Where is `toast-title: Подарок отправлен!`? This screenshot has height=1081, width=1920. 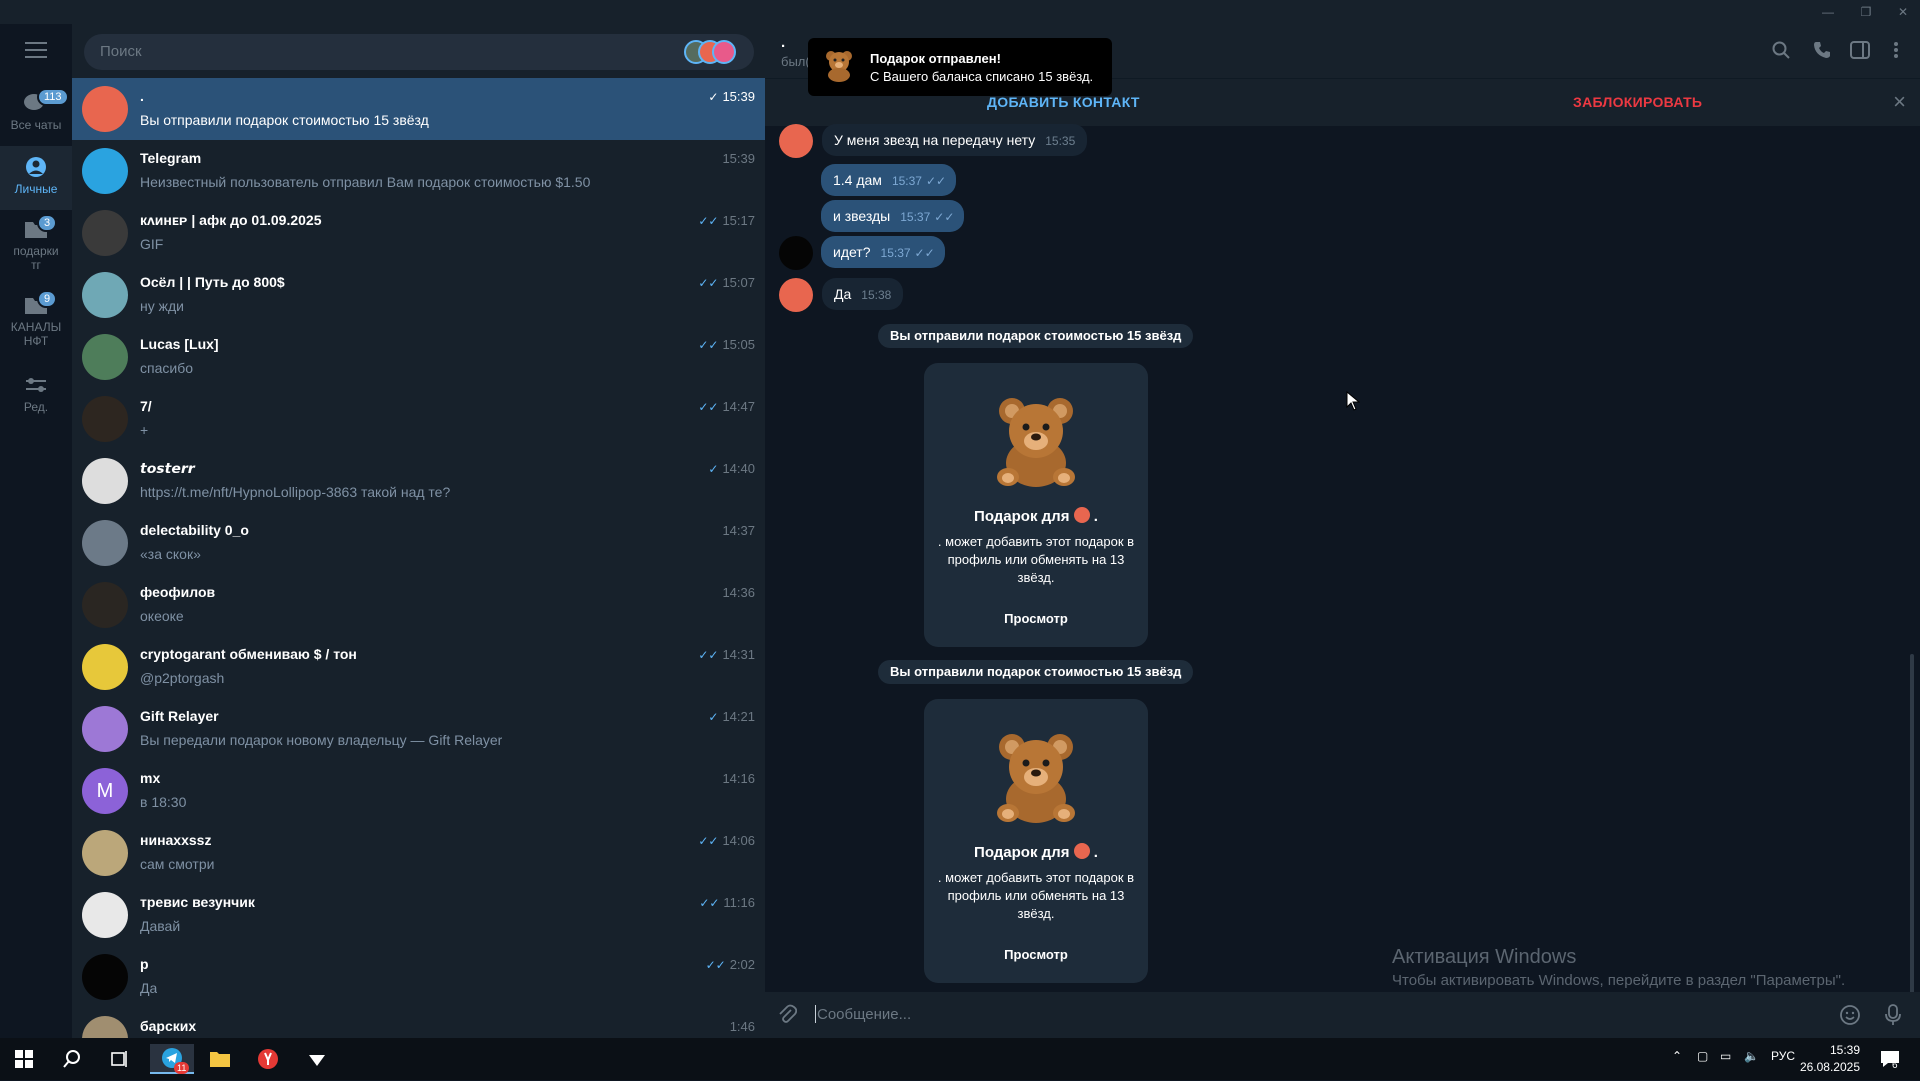 toast-title: Подарок отправлен! is located at coordinates (935, 58).